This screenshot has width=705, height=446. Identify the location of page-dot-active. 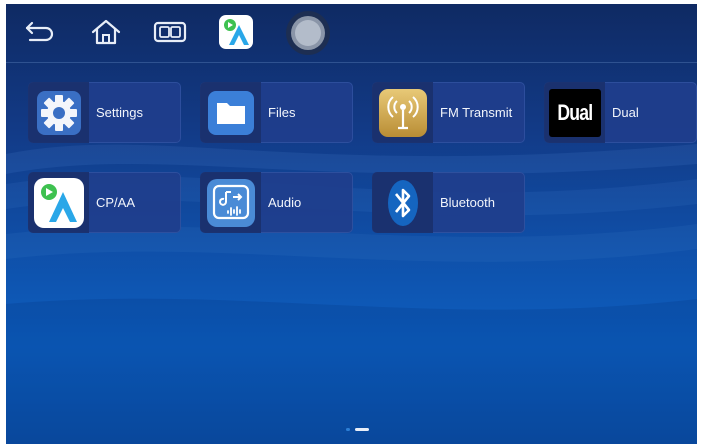
(362, 429).